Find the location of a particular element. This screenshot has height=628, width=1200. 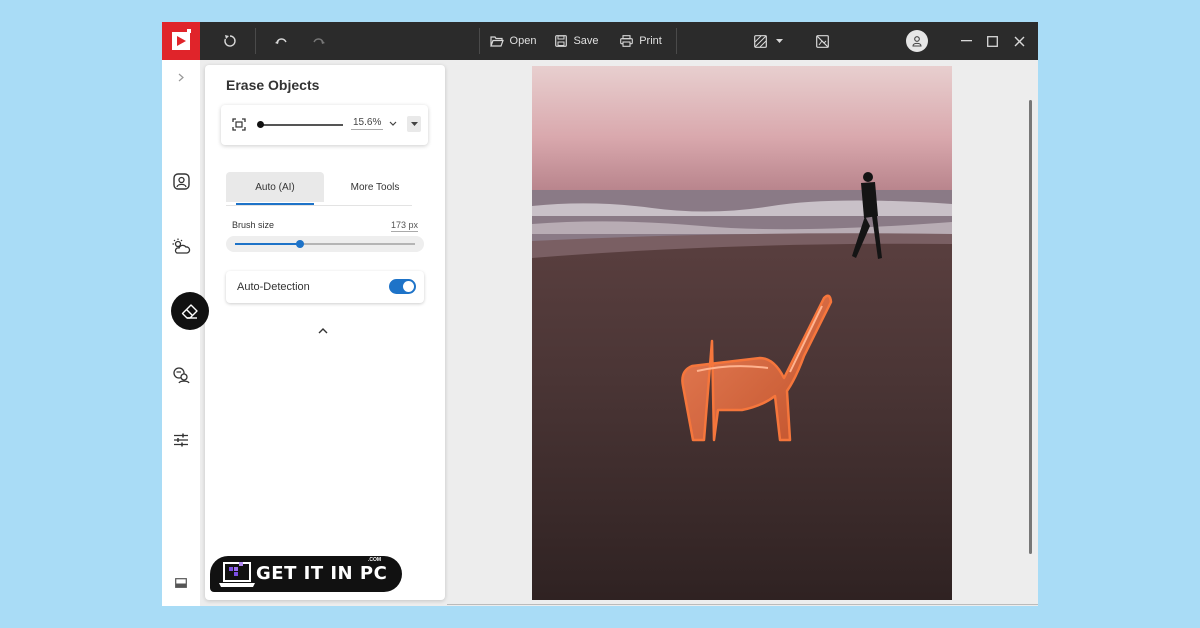

auto-detection-label: Auto-Detection is located at coordinates (273, 287).